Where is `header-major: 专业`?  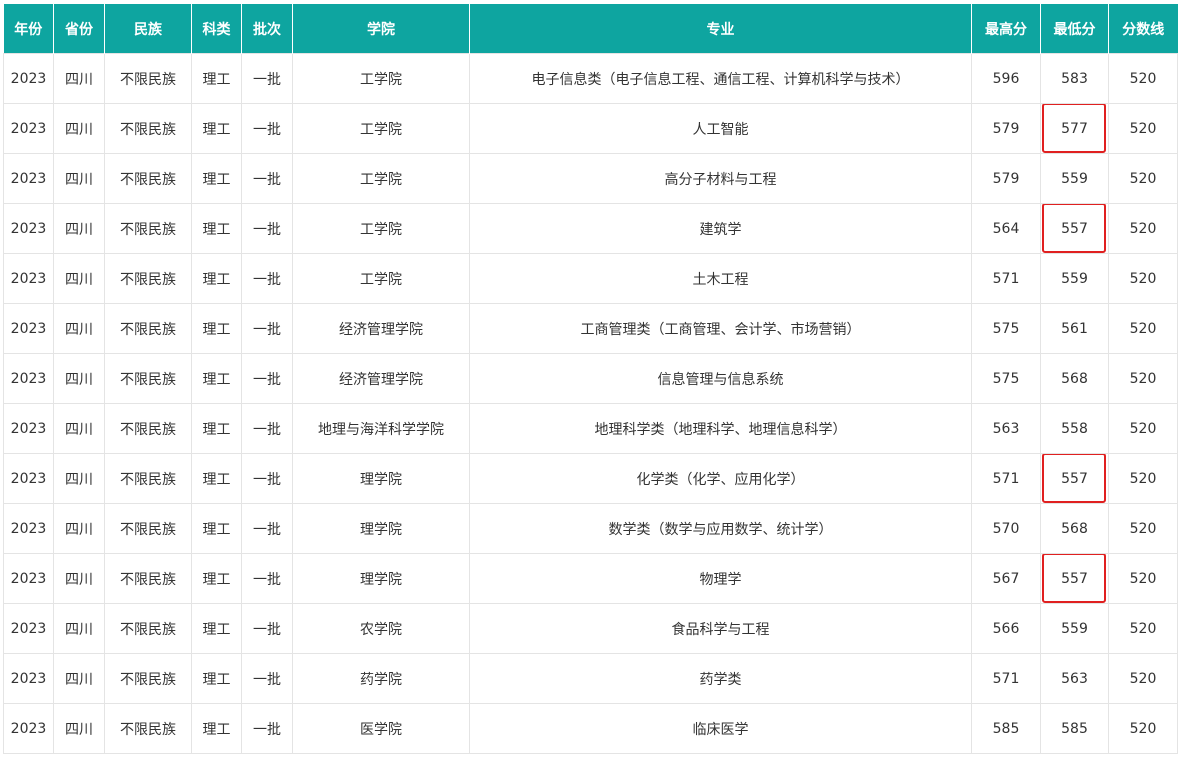 header-major: 专业 is located at coordinates (720, 29).